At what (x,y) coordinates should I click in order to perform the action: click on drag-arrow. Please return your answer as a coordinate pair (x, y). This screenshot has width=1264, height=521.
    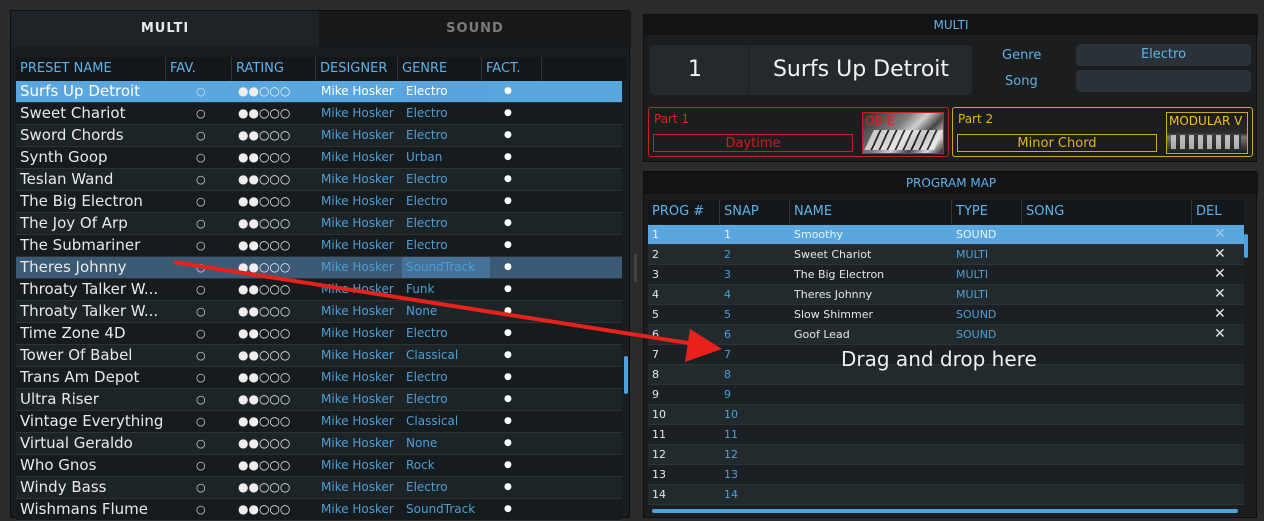
    Looking at the image, I should click on (447, 311).